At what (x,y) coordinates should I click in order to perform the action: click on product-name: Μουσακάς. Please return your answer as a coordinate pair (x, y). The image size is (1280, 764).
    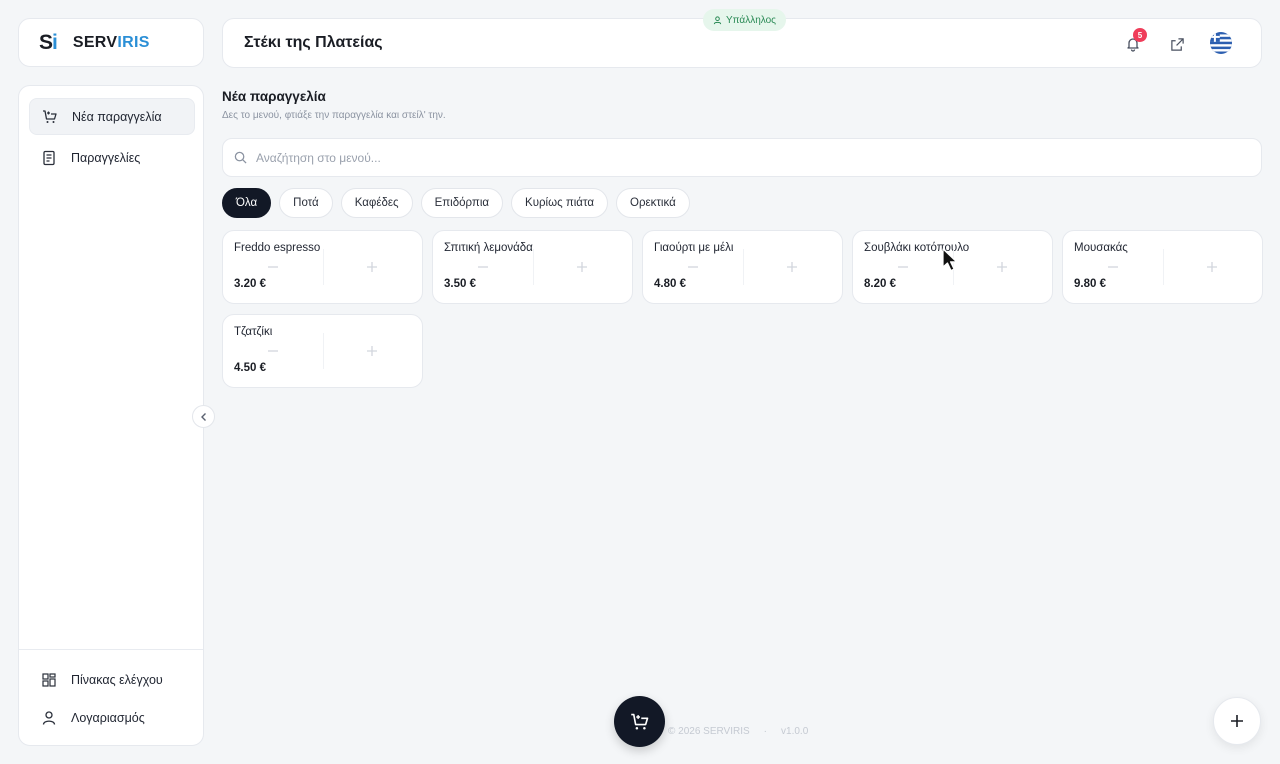
    Looking at the image, I should click on (1101, 248).